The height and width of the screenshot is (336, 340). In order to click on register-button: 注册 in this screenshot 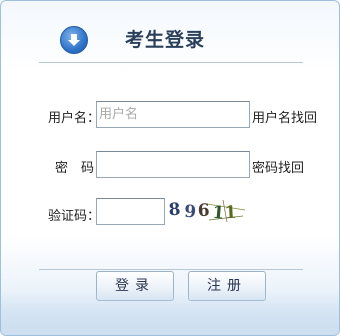, I will do `click(227, 286)`.